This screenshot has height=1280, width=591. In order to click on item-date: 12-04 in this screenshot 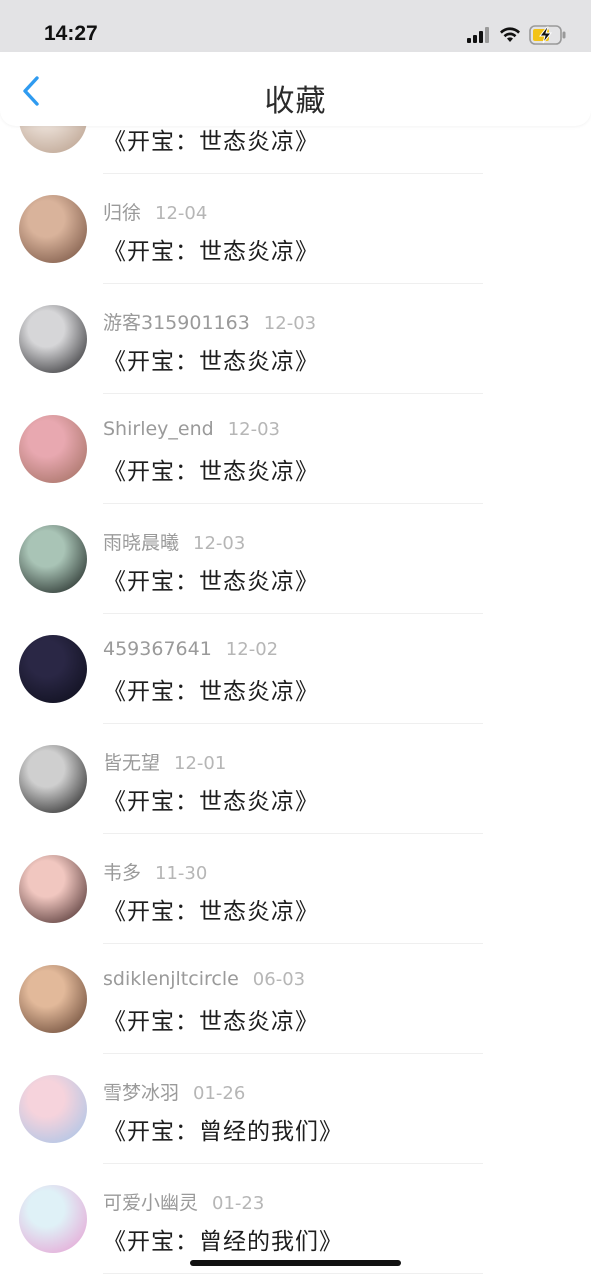, I will do `click(181, 213)`.